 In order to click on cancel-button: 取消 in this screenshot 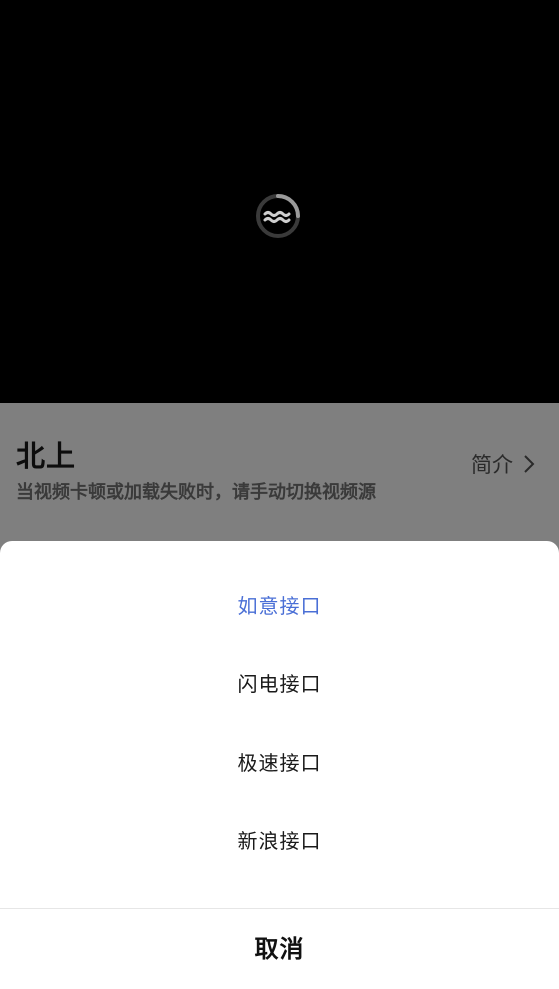, I will do `click(279, 949)`.